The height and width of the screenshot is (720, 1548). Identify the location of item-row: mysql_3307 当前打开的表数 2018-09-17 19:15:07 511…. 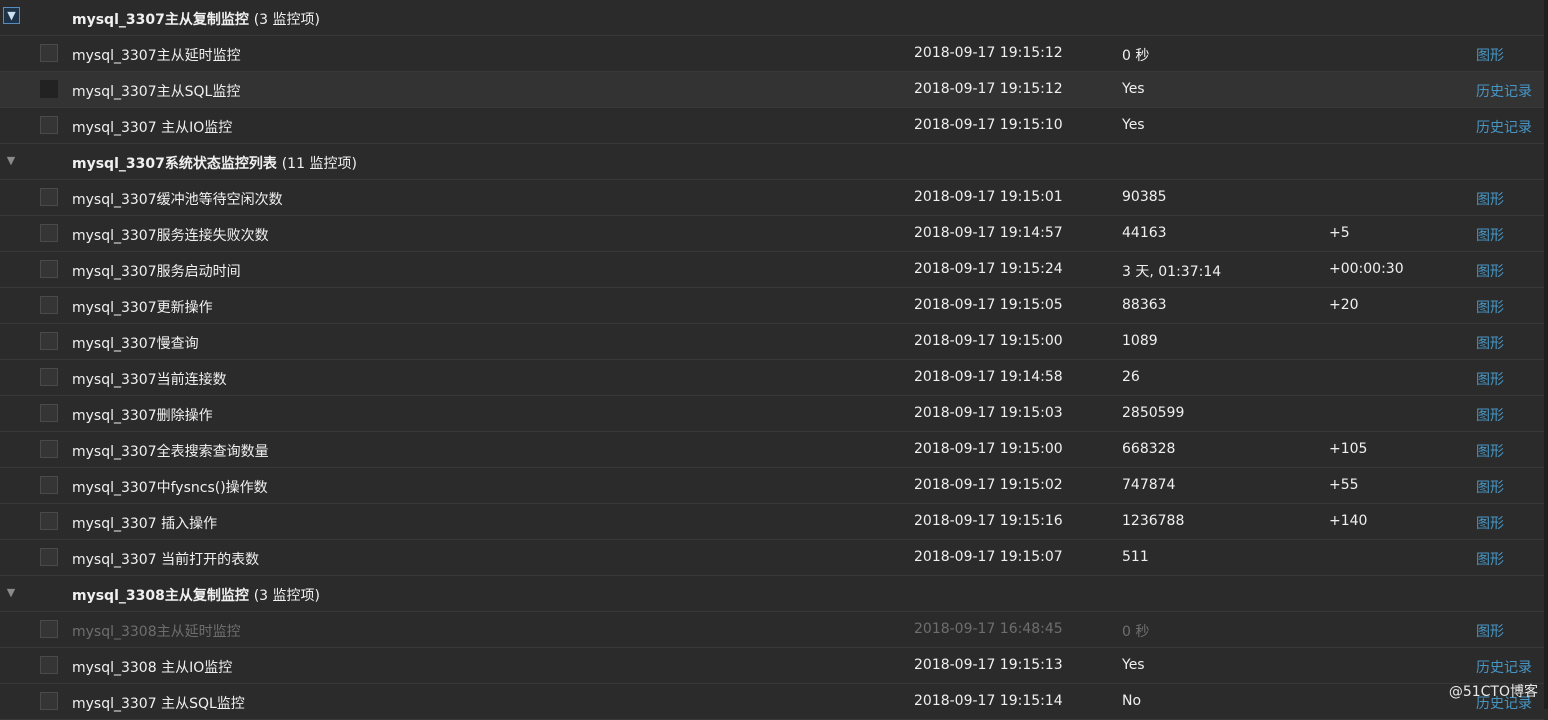
(772, 558).